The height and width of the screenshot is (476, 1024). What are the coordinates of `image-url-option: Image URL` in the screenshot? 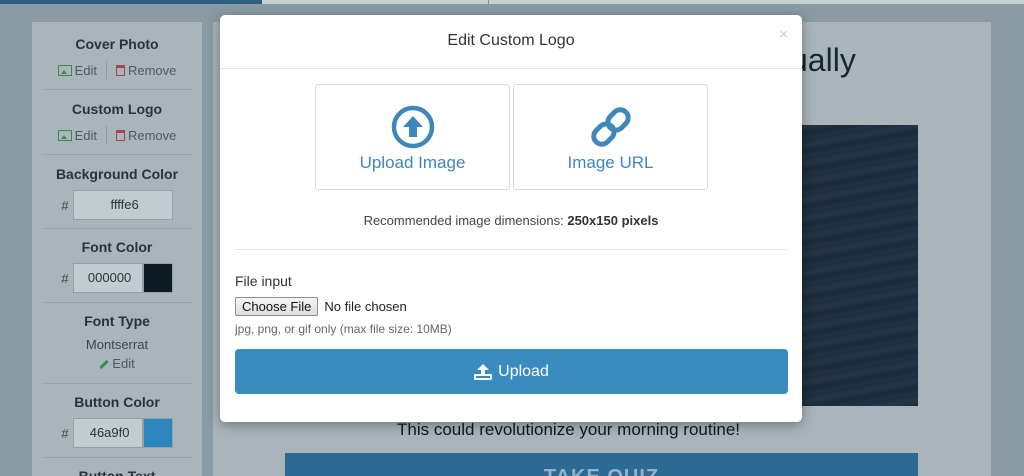 It's located at (610, 137).